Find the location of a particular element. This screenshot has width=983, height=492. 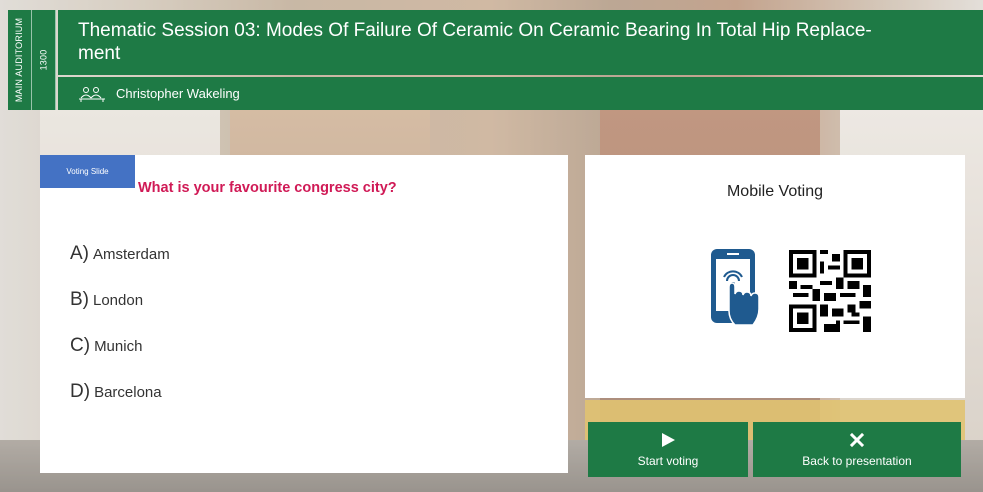

answer-text: Munich is located at coordinates (118, 346).